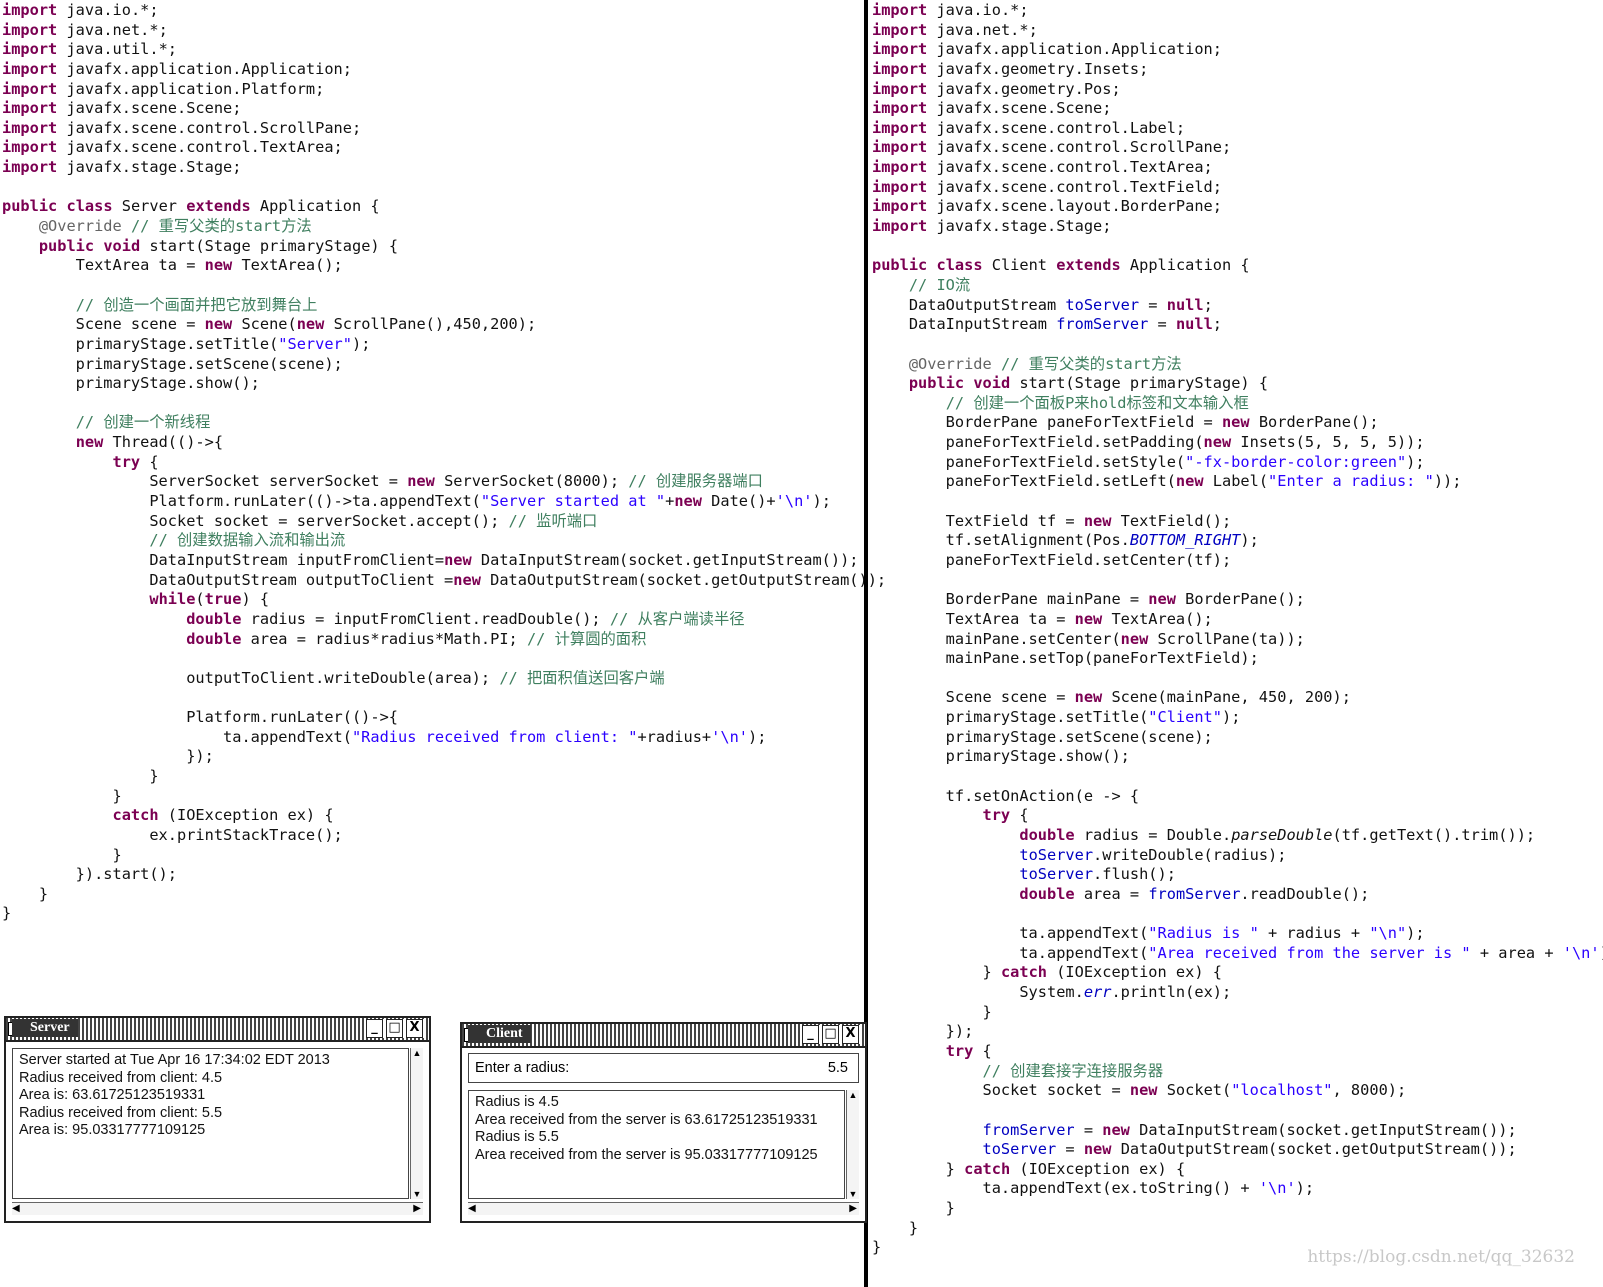  Describe the element at coordinates (1047, 186) in the screenshot. I see `code-line: import javafx.scene.control.TextField;` at that location.